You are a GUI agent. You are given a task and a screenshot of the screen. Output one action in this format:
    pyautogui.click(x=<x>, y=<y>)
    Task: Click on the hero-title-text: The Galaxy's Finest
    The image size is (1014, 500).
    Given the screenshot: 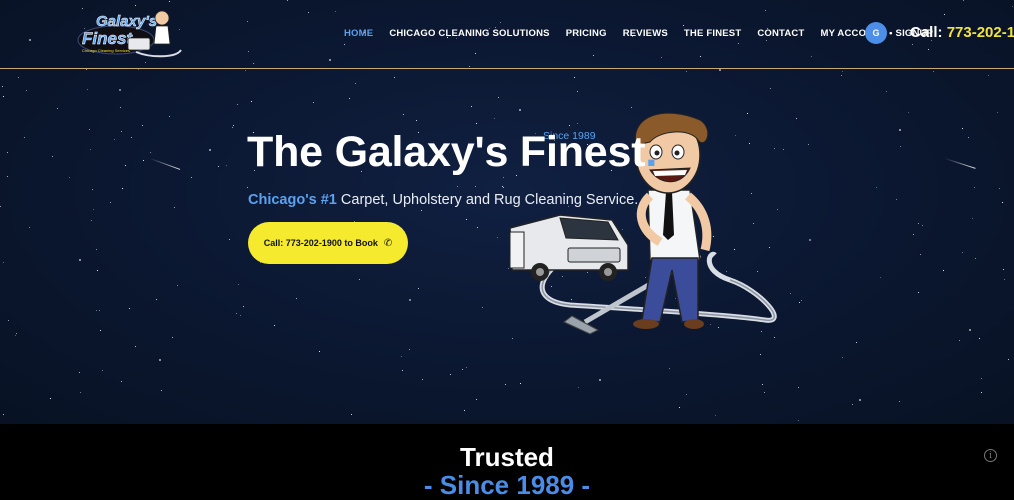 What is the action you would take?
    pyautogui.click(x=446, y=152)
    